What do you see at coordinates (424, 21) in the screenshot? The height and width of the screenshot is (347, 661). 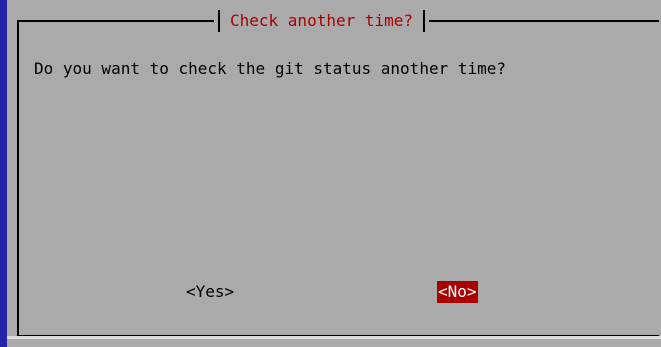 I see `title-right-tick` at bounding box center [424, 21].